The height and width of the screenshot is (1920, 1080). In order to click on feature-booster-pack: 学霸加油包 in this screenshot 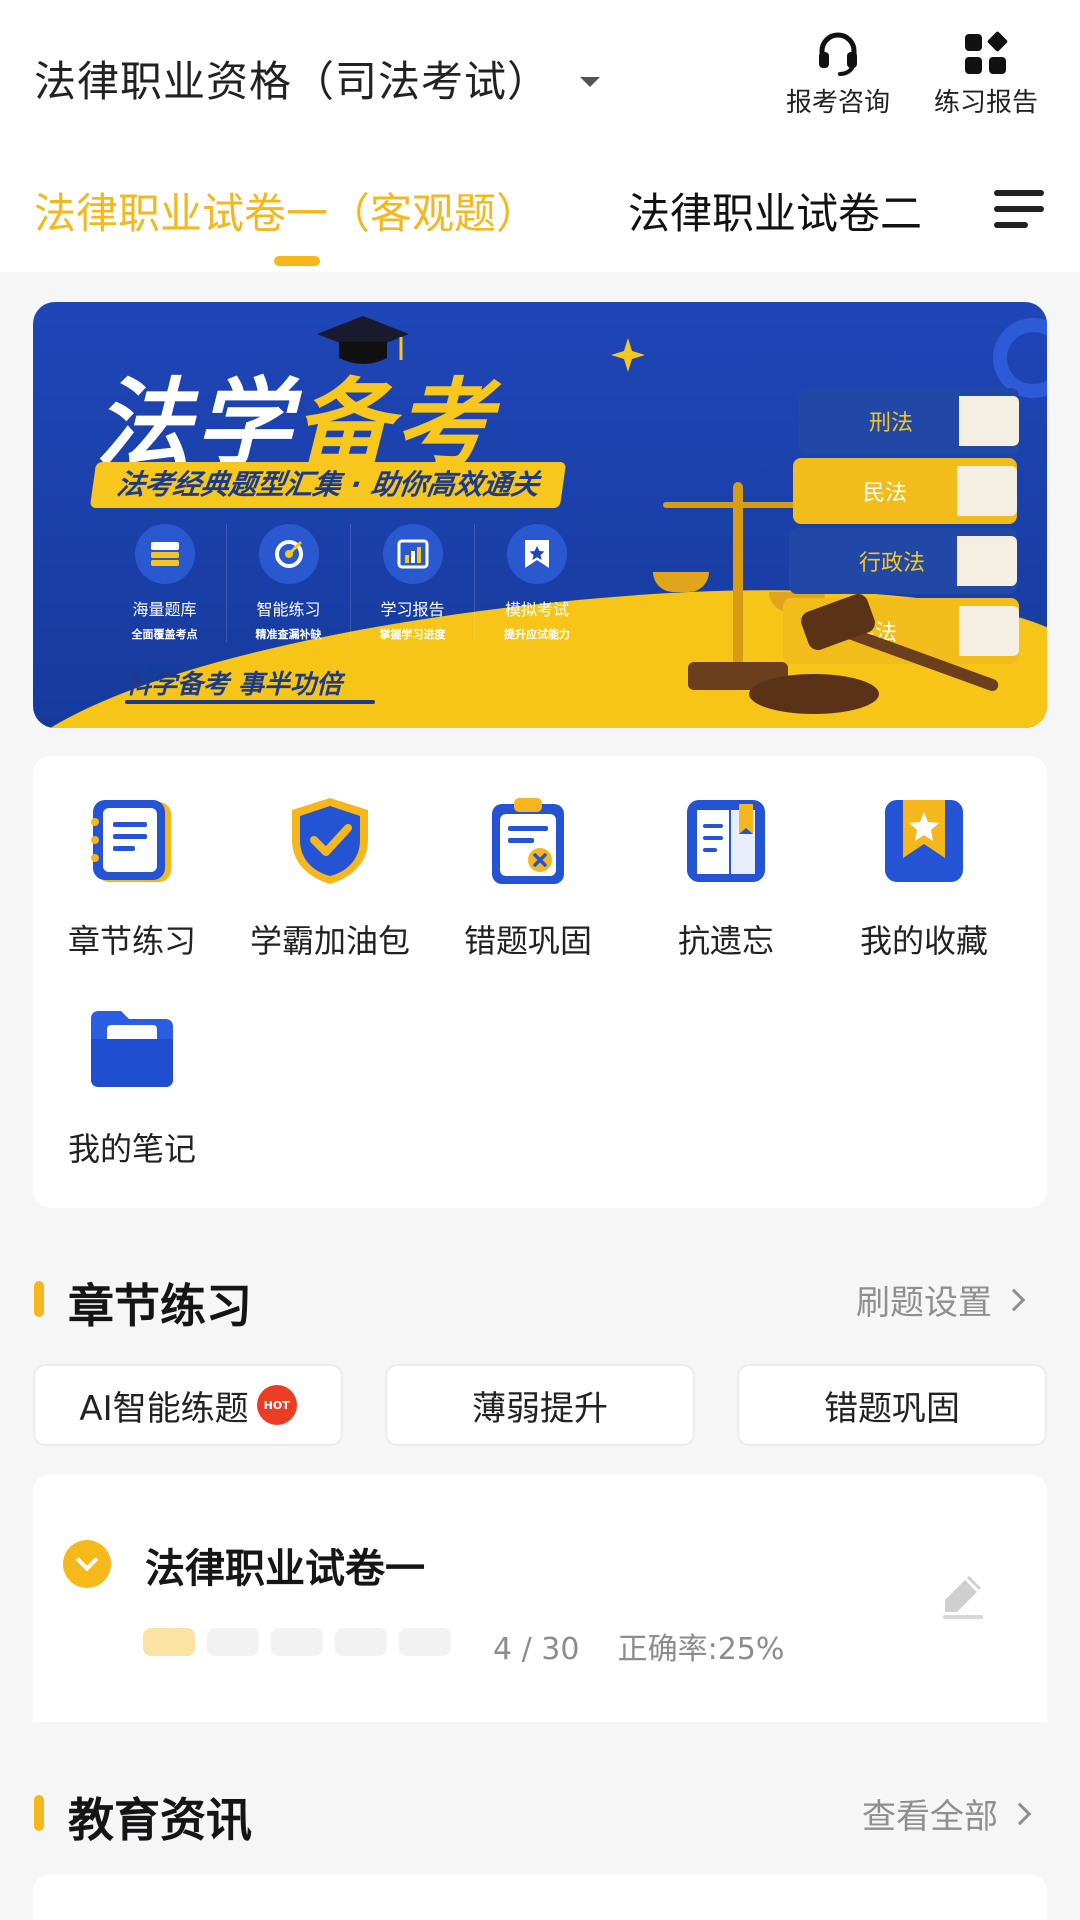, I will do `click(330, 879)`.